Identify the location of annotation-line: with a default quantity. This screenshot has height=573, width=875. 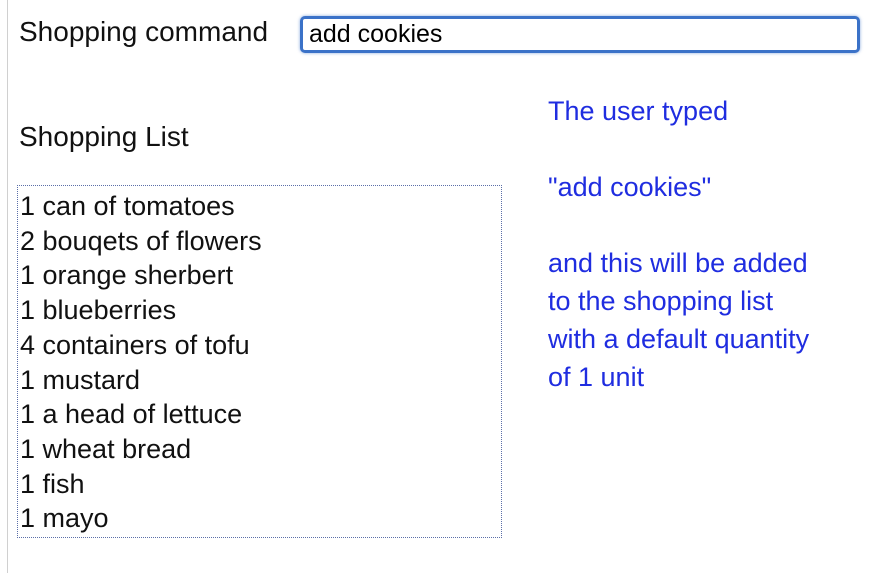
(679, 339).